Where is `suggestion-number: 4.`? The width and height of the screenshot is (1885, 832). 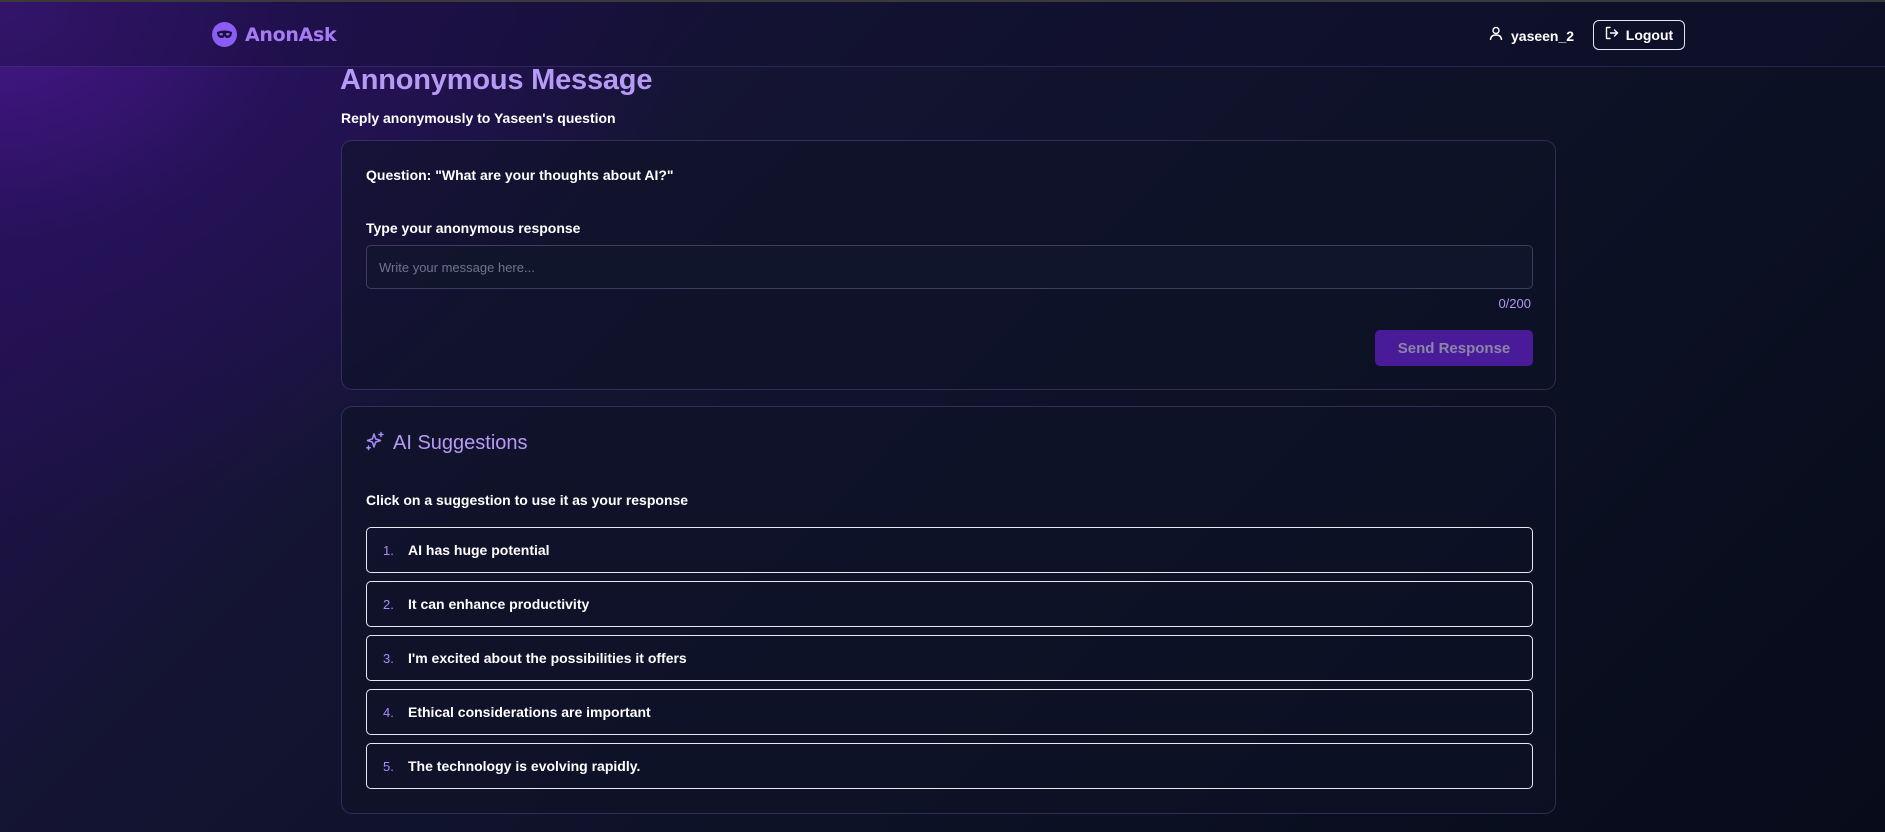 suggestion-number: 4. is located at coordinates (388, 712).